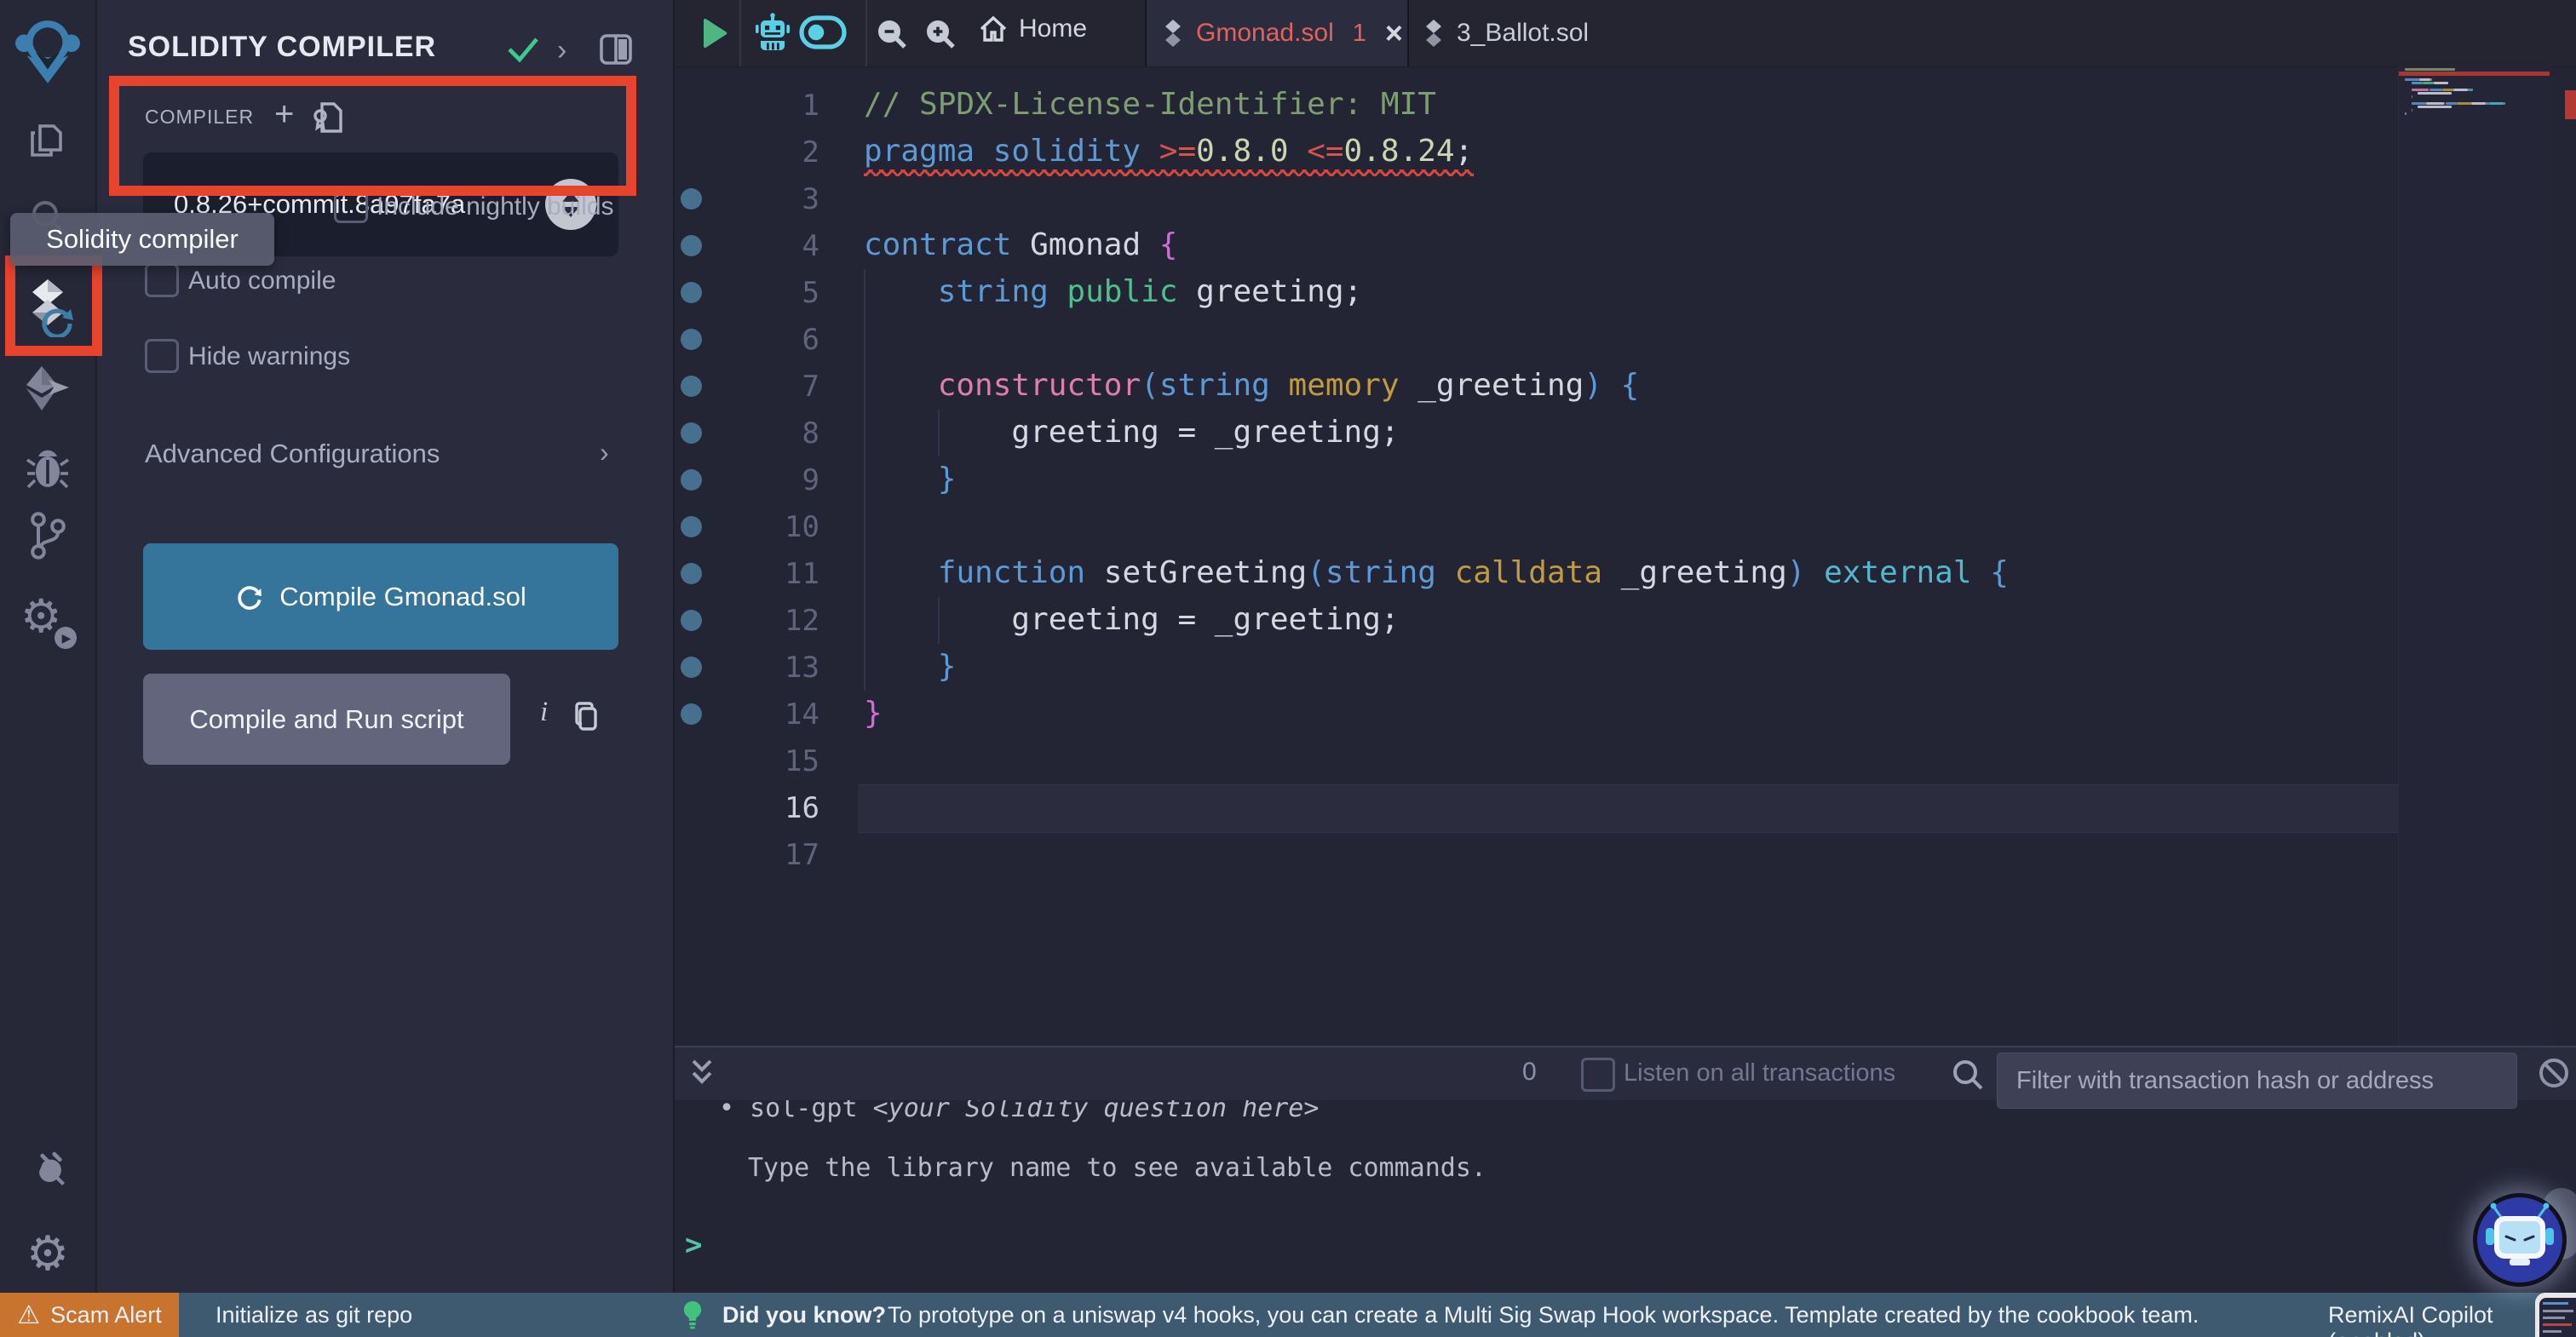 The height and width of the screenshot is (1337, 2576). What do you see at coordinates (823, 32) in the screenshot?
I see `ai-copilot-toggle` at bounding box center [823, 32].